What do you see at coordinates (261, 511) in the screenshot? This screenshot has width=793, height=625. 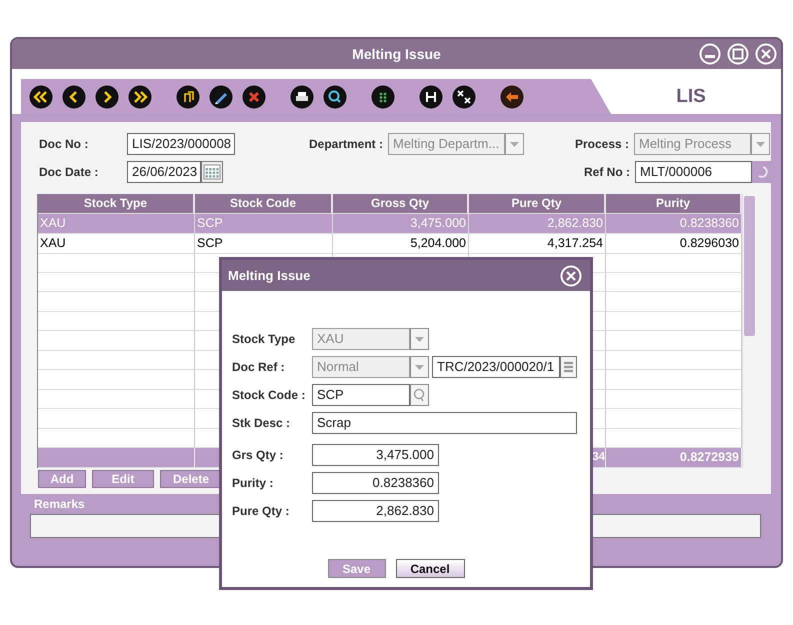 I see `field-label: Pure Qty :` at bounding box center [261, 511].